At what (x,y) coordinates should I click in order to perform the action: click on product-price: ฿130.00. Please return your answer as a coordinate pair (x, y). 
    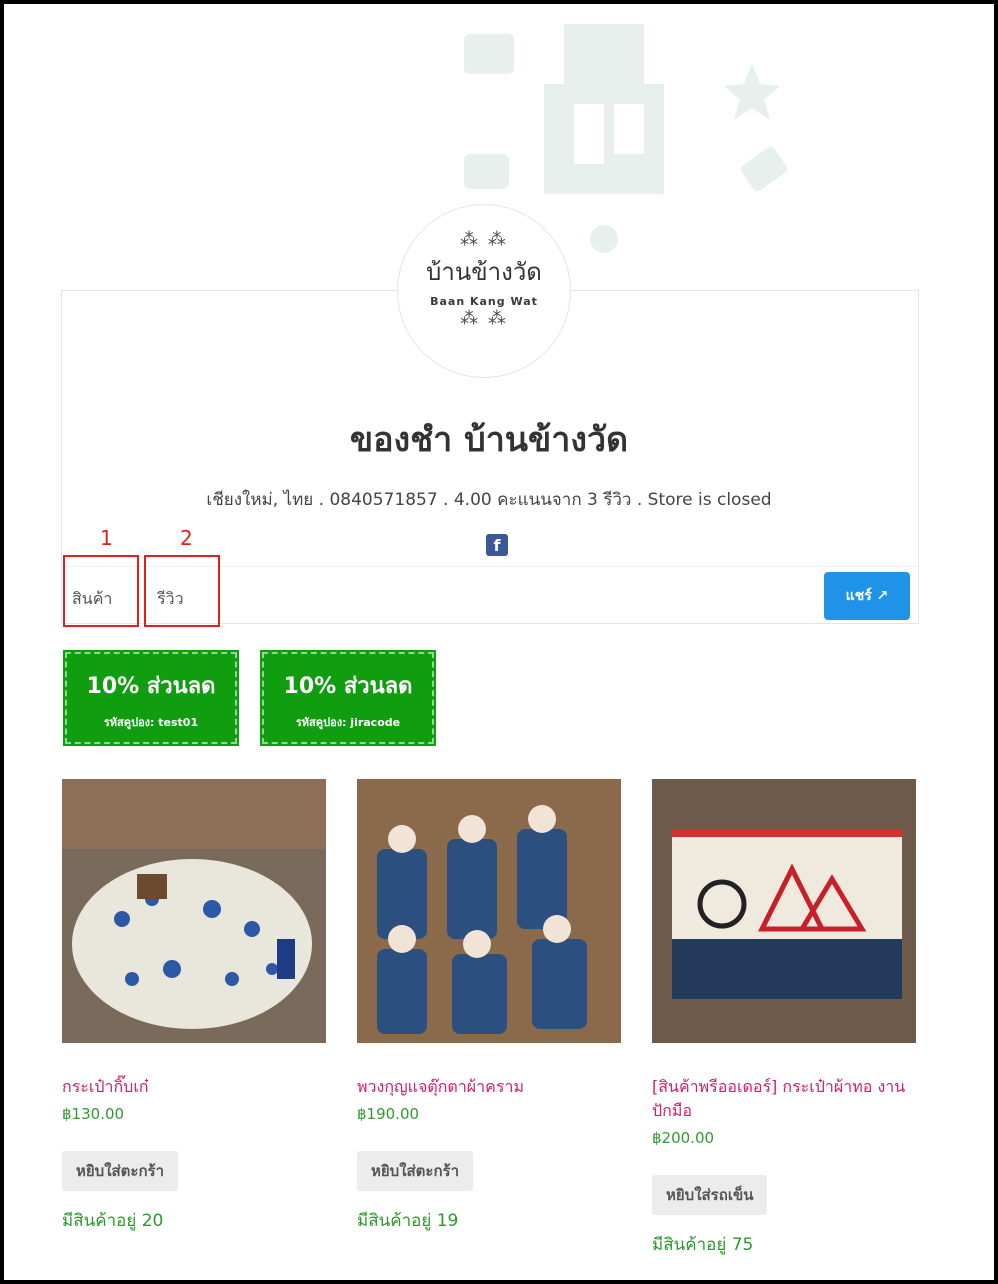
    Looking at the image, I should click on (93, 1114).